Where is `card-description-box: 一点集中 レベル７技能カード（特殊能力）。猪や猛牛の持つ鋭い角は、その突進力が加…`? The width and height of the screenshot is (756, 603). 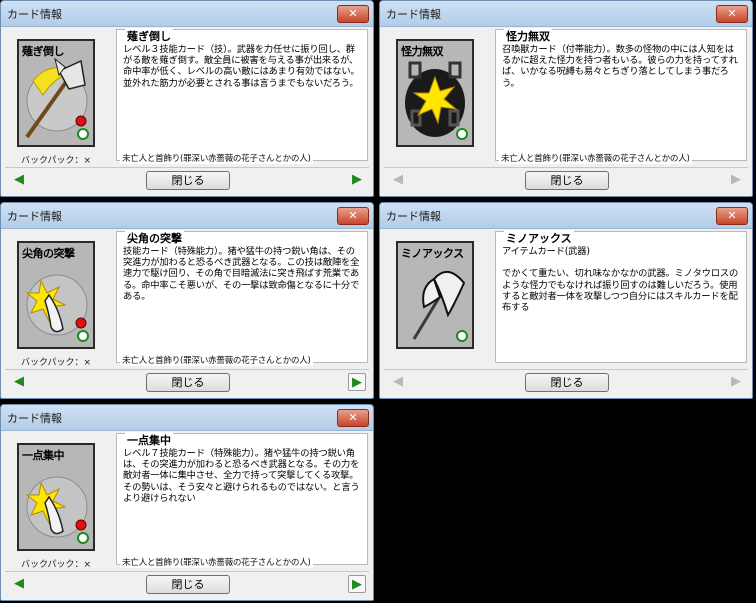 card-description-box: 一点集中 レベル７技能カード（特殊能力）。猪や猛牛の持つ鋭い角は、その突進力が加… is located at coordinates (242, 500).